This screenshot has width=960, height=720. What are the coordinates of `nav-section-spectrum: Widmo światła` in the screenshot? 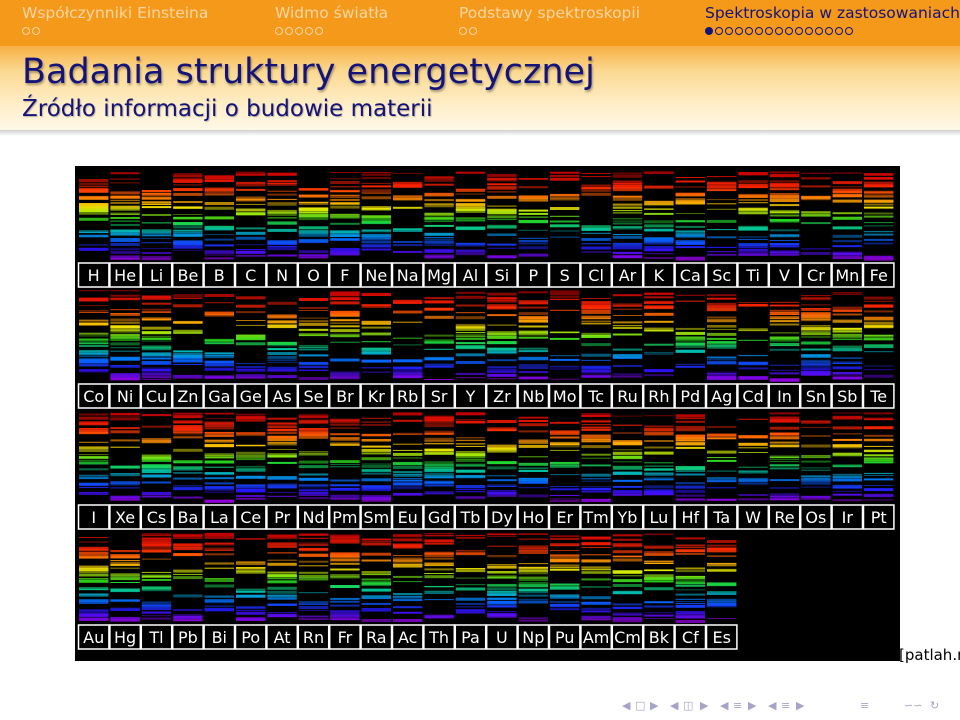 It's located at (350, 23).